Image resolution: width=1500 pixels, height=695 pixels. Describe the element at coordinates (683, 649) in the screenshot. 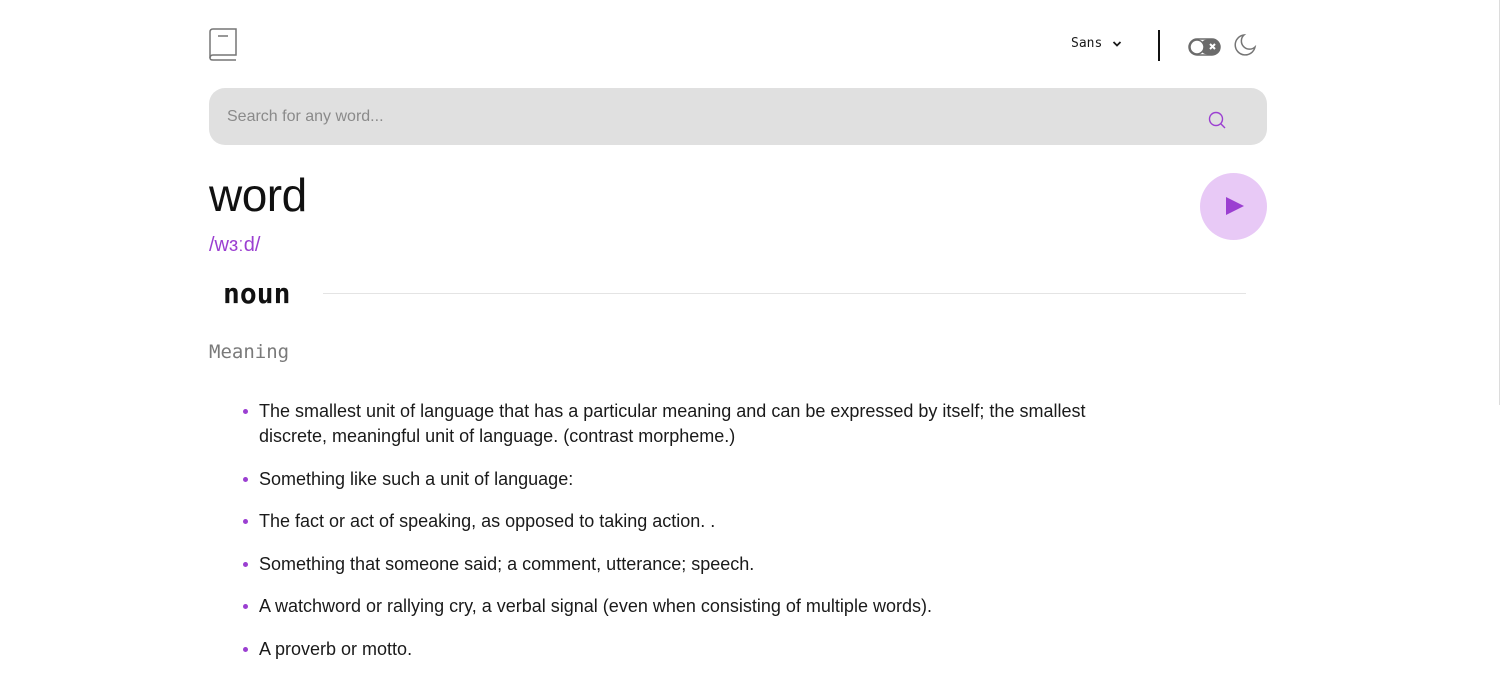

I see `definition-item: A proverb or motto.` at that location.